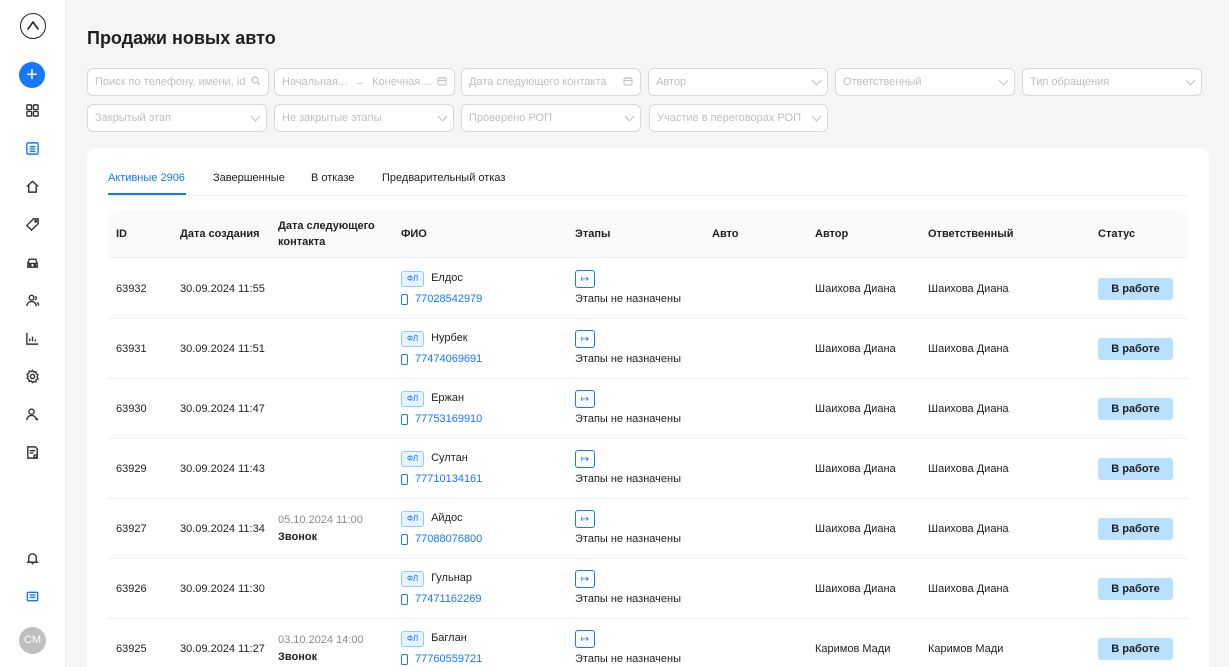  I want to click on col-author: Автор, so click(831, 234).